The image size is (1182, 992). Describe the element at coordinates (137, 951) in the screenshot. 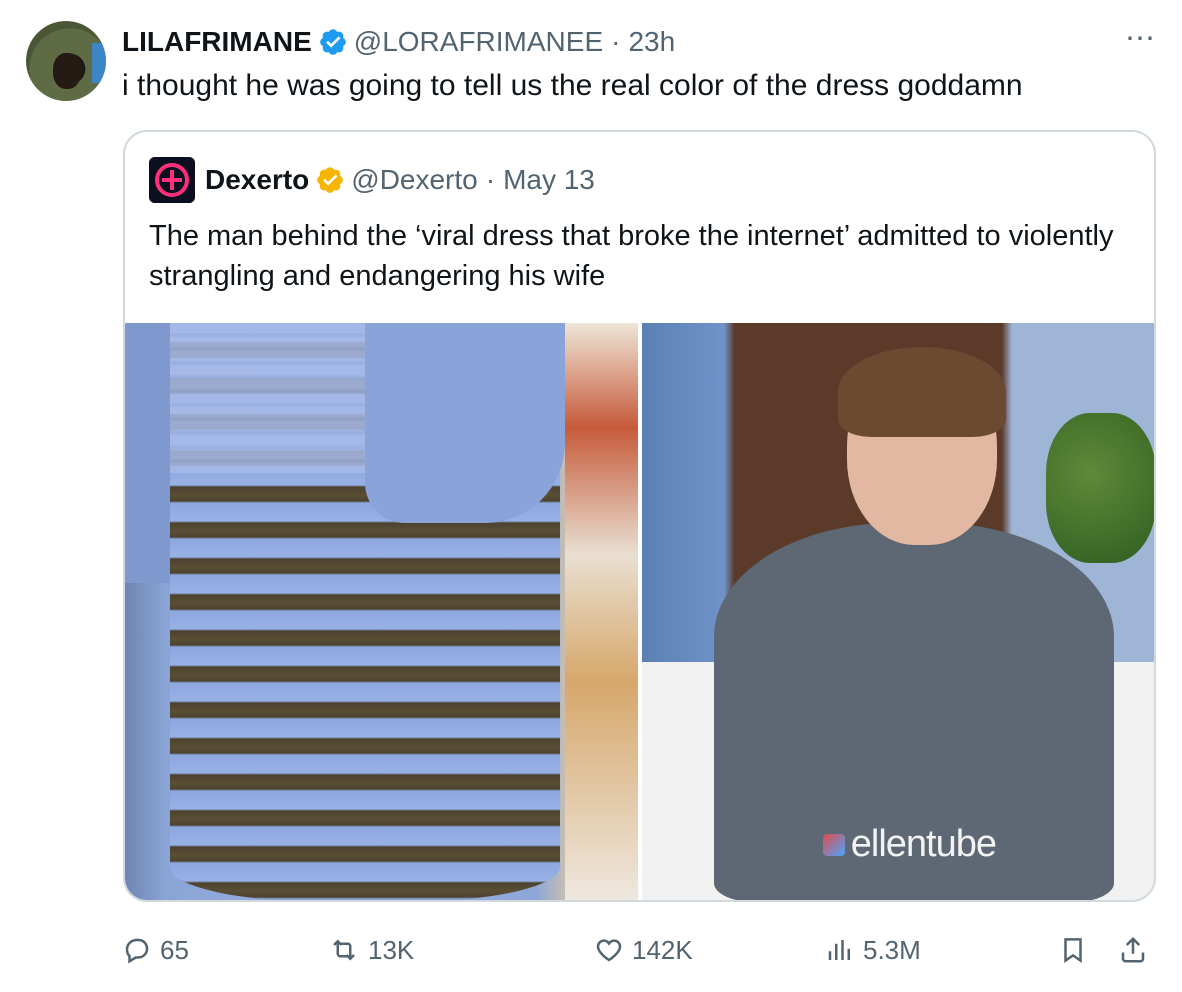

I see `reply-icon` at that location.